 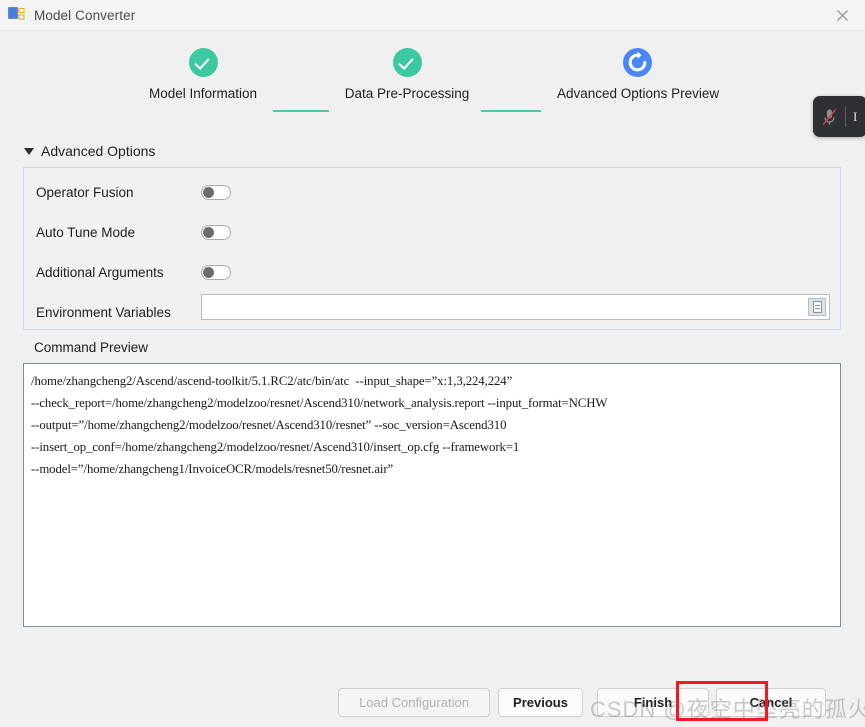 I want to click on row-environment-variables: Environment Variables, so click(x=118, y=312).